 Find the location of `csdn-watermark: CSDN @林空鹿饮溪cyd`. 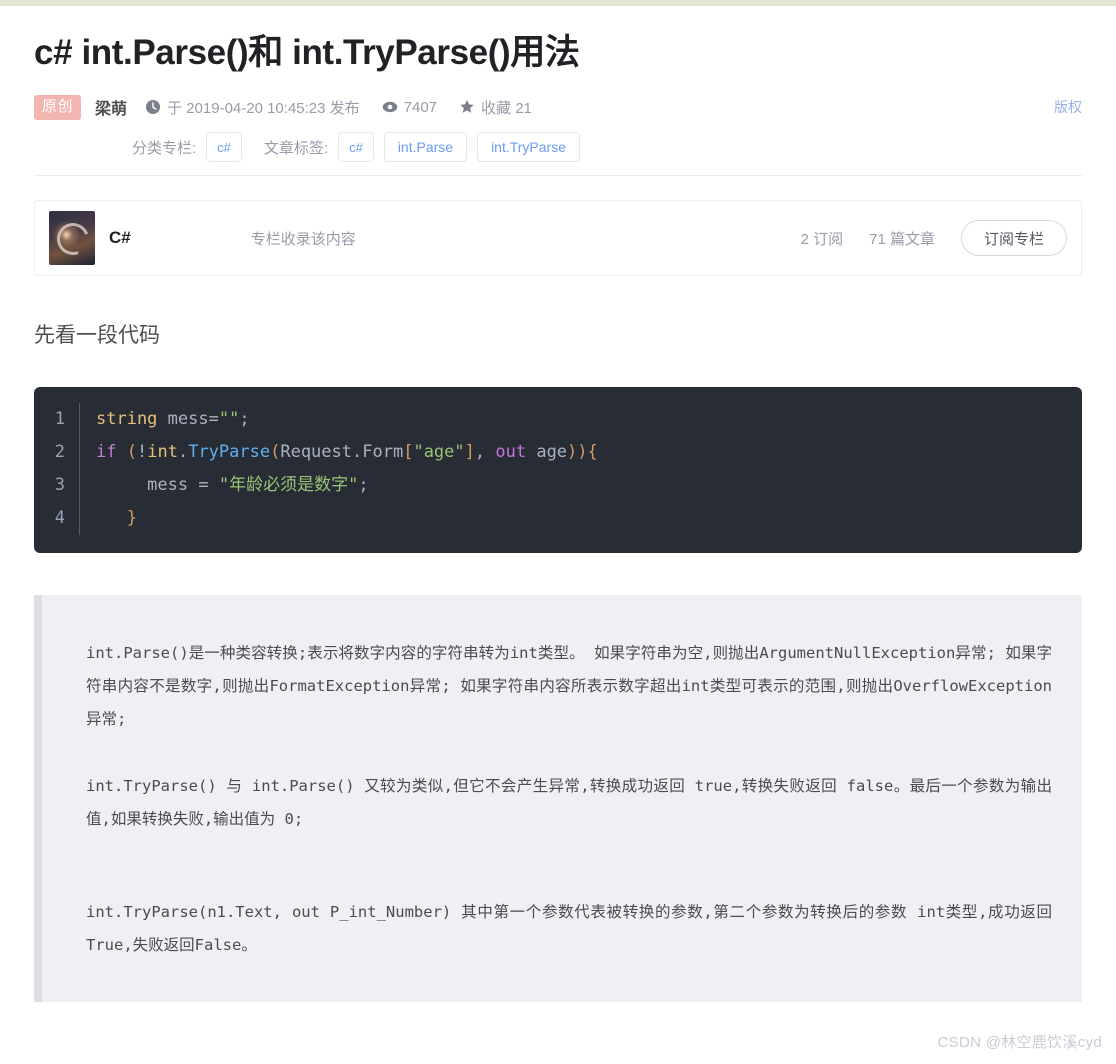

csdn-watermark: CSDN @林空鹿饮溪cyd is located at coordinates (1019, 1042).